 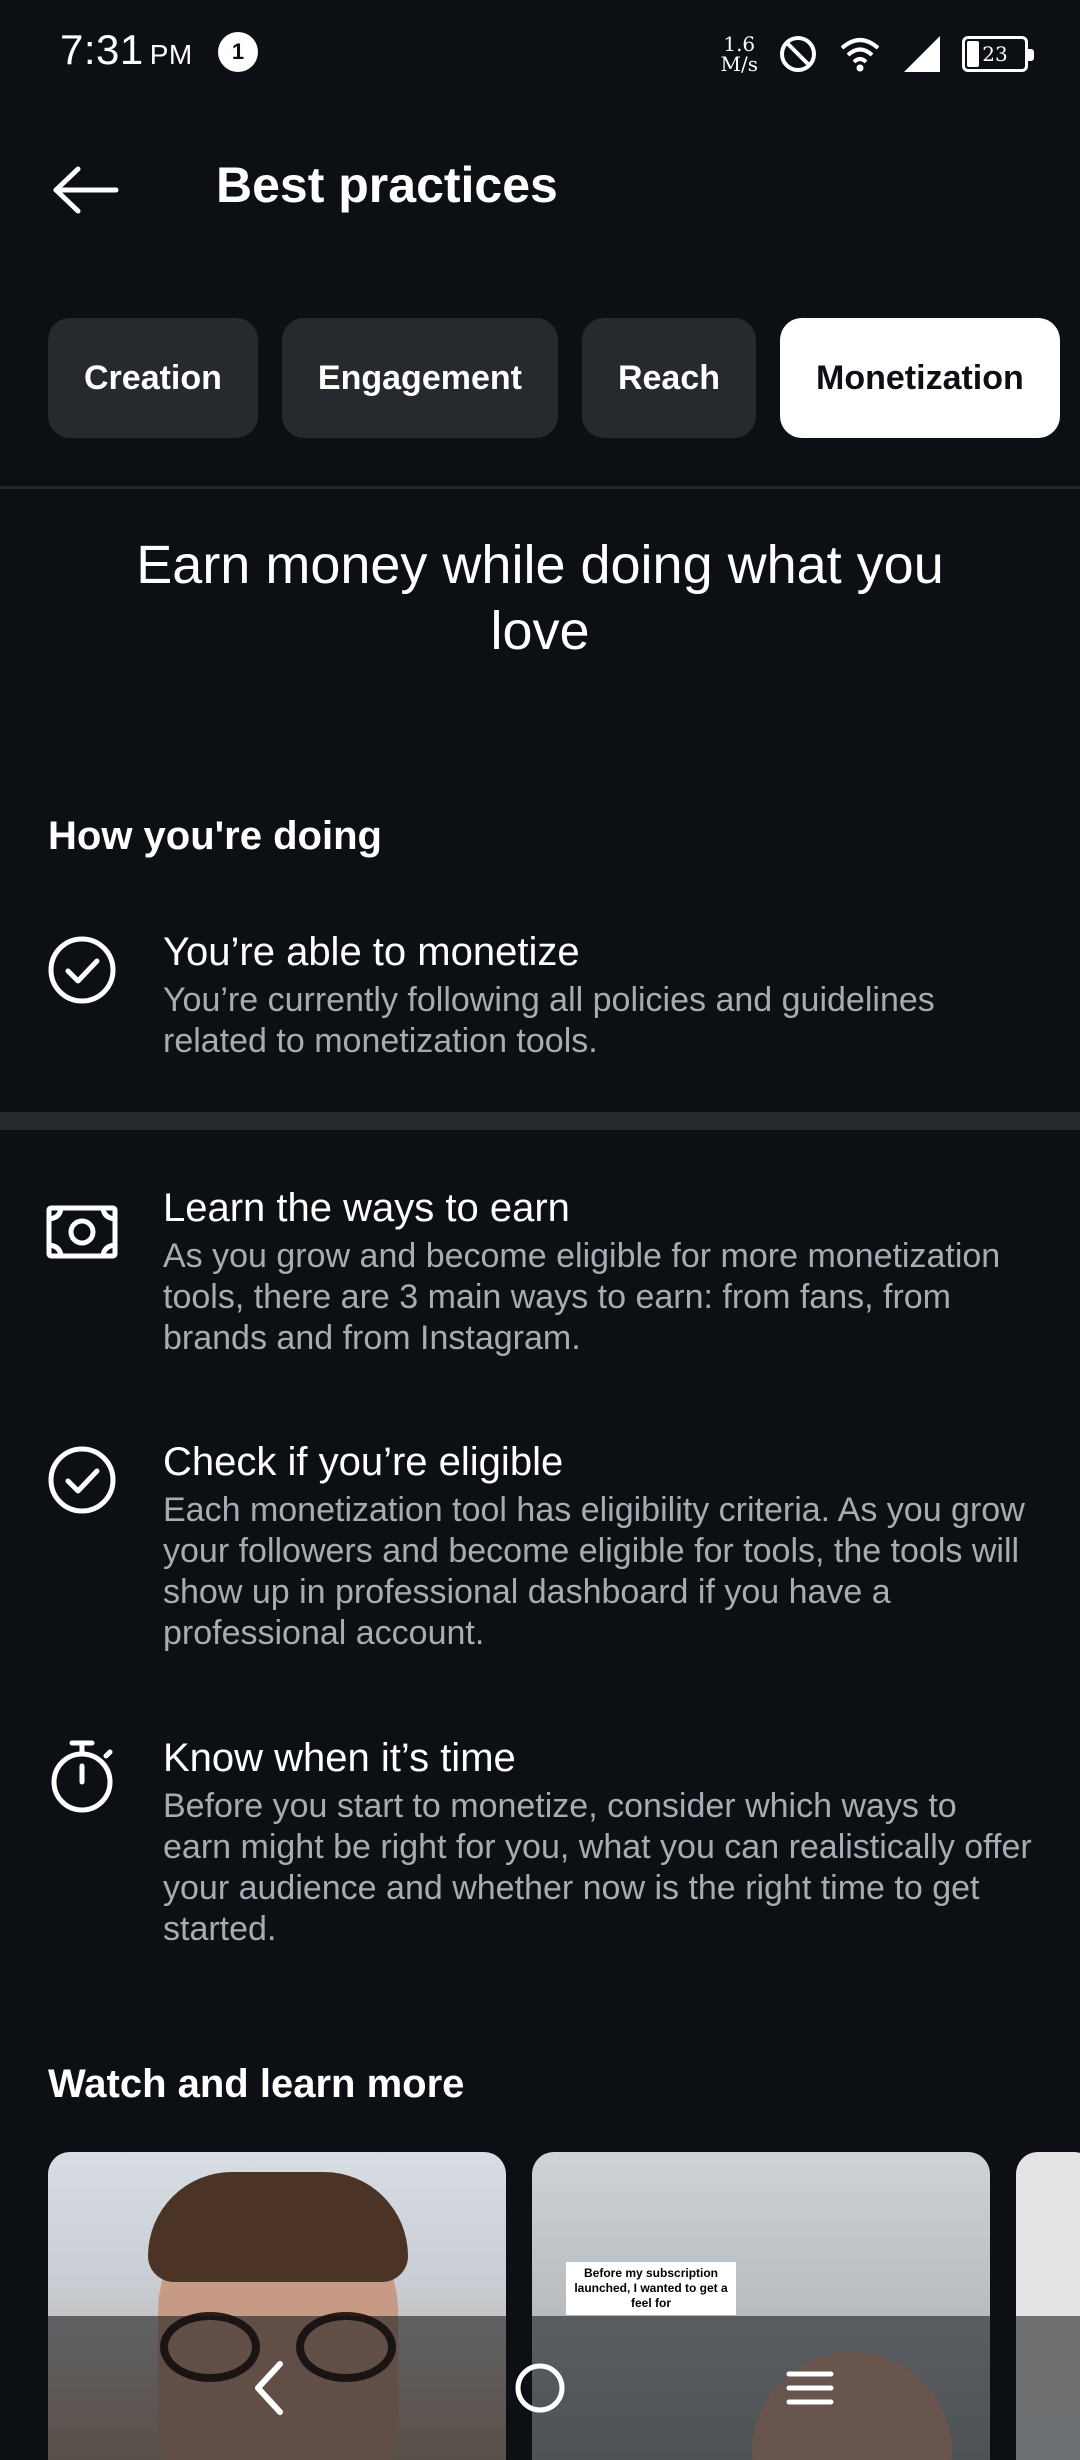 What do you see at coordinates (371, 952) in the screenshot?
I see `status-item-title: You’re able to monetize` at bounding box center [371, 952].